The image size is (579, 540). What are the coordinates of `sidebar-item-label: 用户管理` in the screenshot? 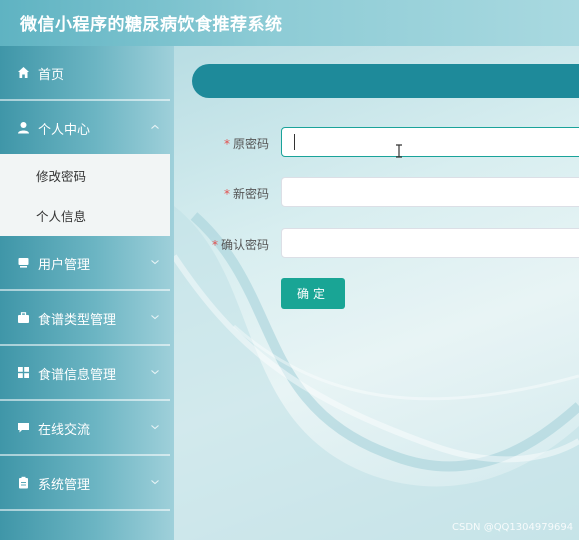 It's located at (64, 265).